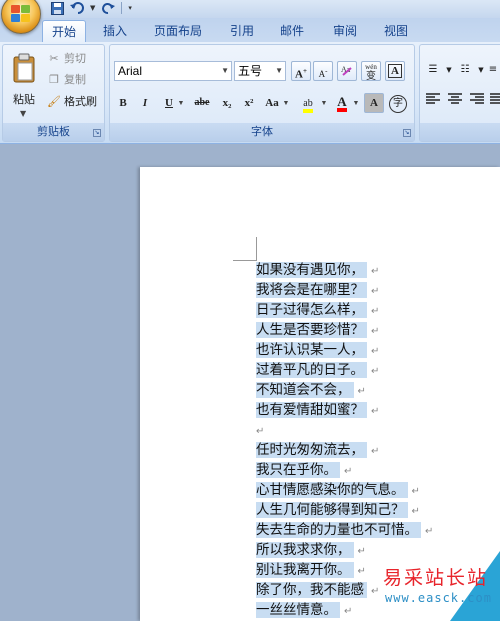 This screenshot has width=500, height=621. Describe the element at coordinates (311, 450) in the screenshot. I see `selected-text: 任时光匆匆流去，` at that location.